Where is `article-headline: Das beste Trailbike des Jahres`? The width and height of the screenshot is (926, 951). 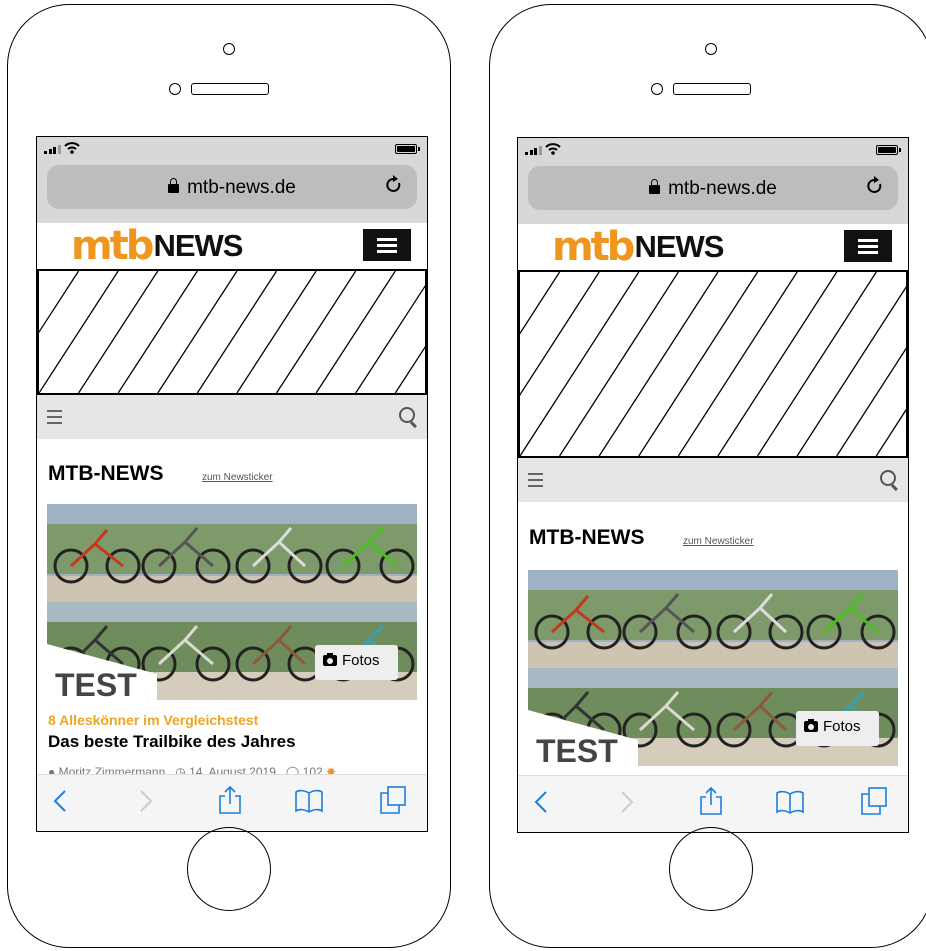 article-headline: Das beste Trailbike des Jahres is located at coordinates (172, 742).